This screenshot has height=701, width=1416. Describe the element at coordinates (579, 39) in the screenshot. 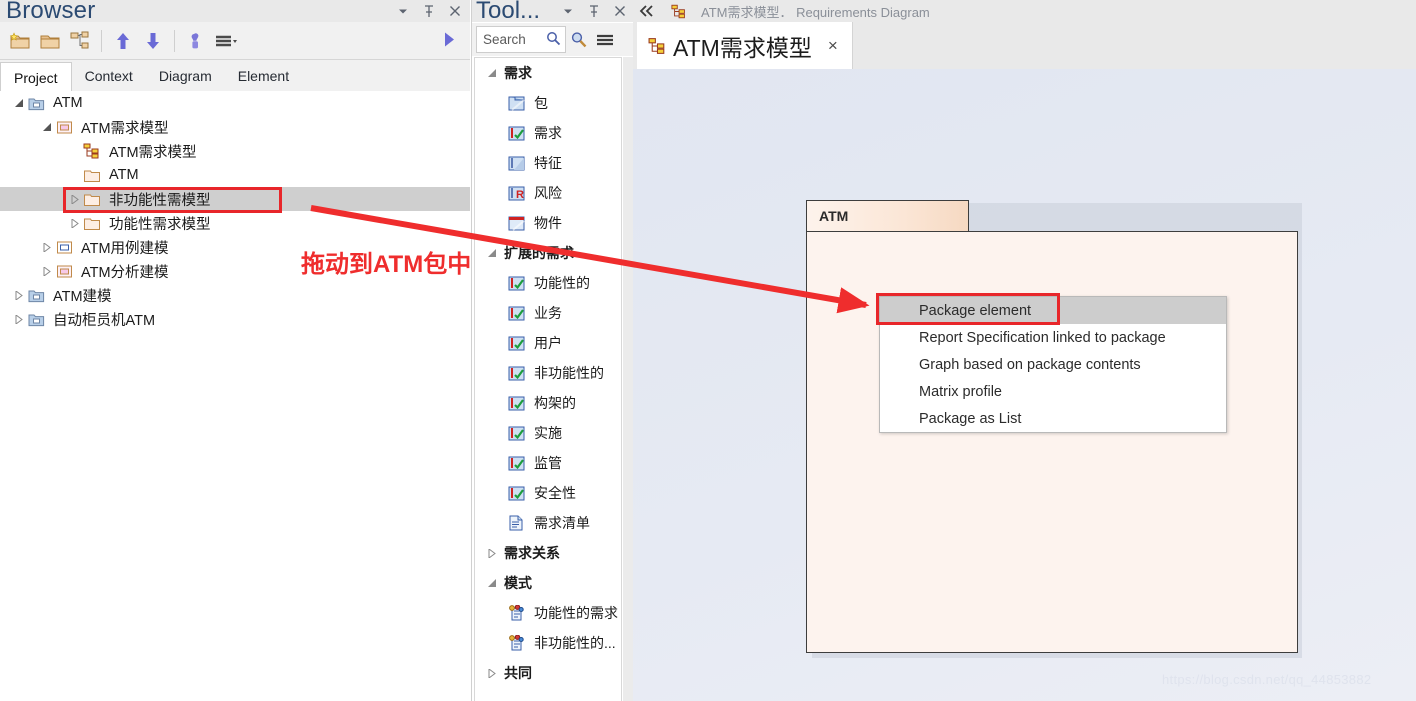

I see `find-icon` at that location.